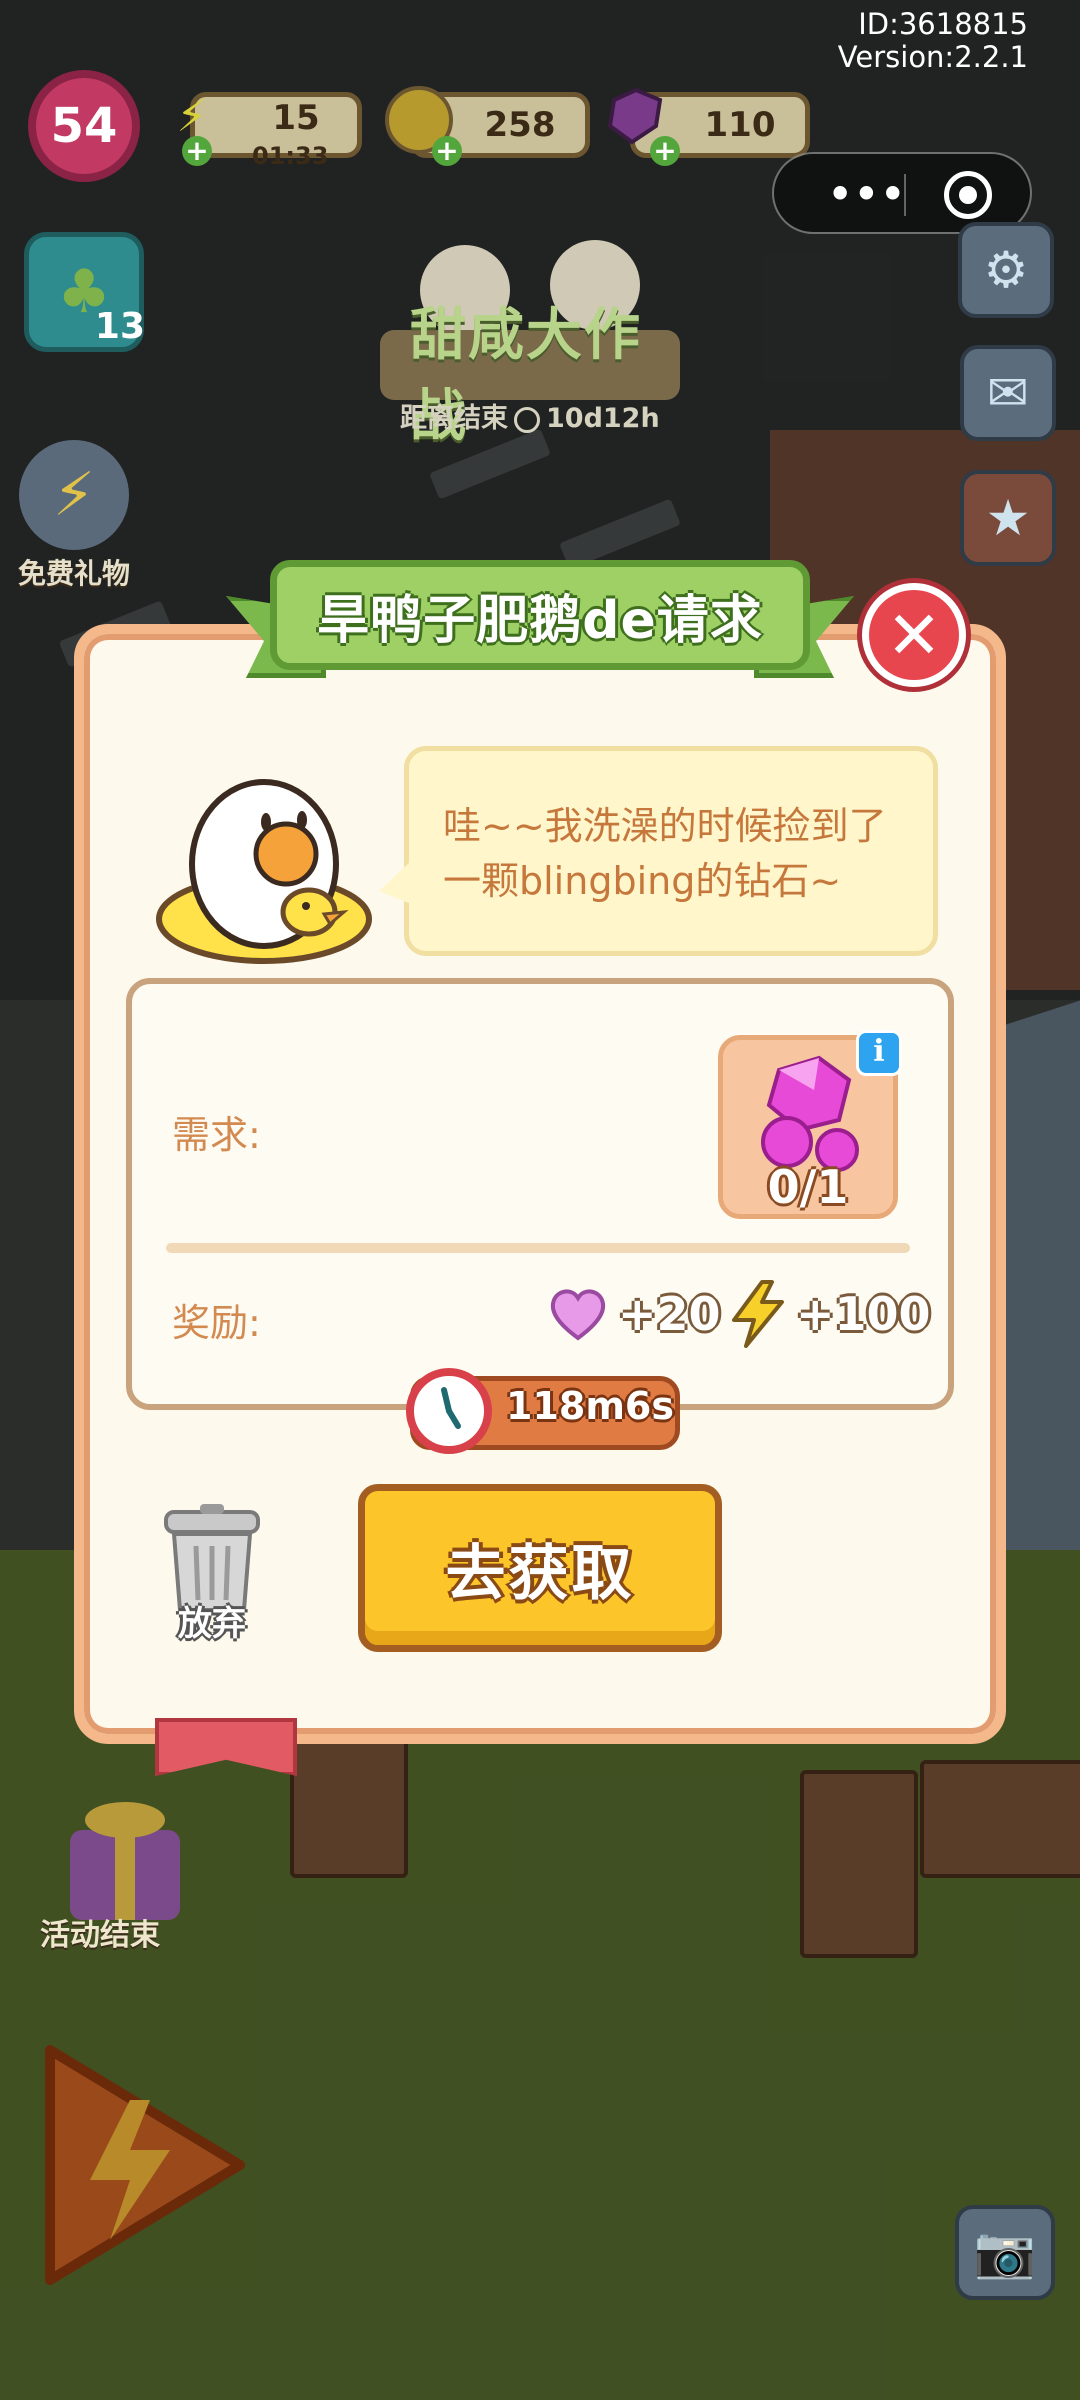  Describe the element at coordinates (212, 1620) in the screenshot. I see `abandon-label: 放弃` at that location.